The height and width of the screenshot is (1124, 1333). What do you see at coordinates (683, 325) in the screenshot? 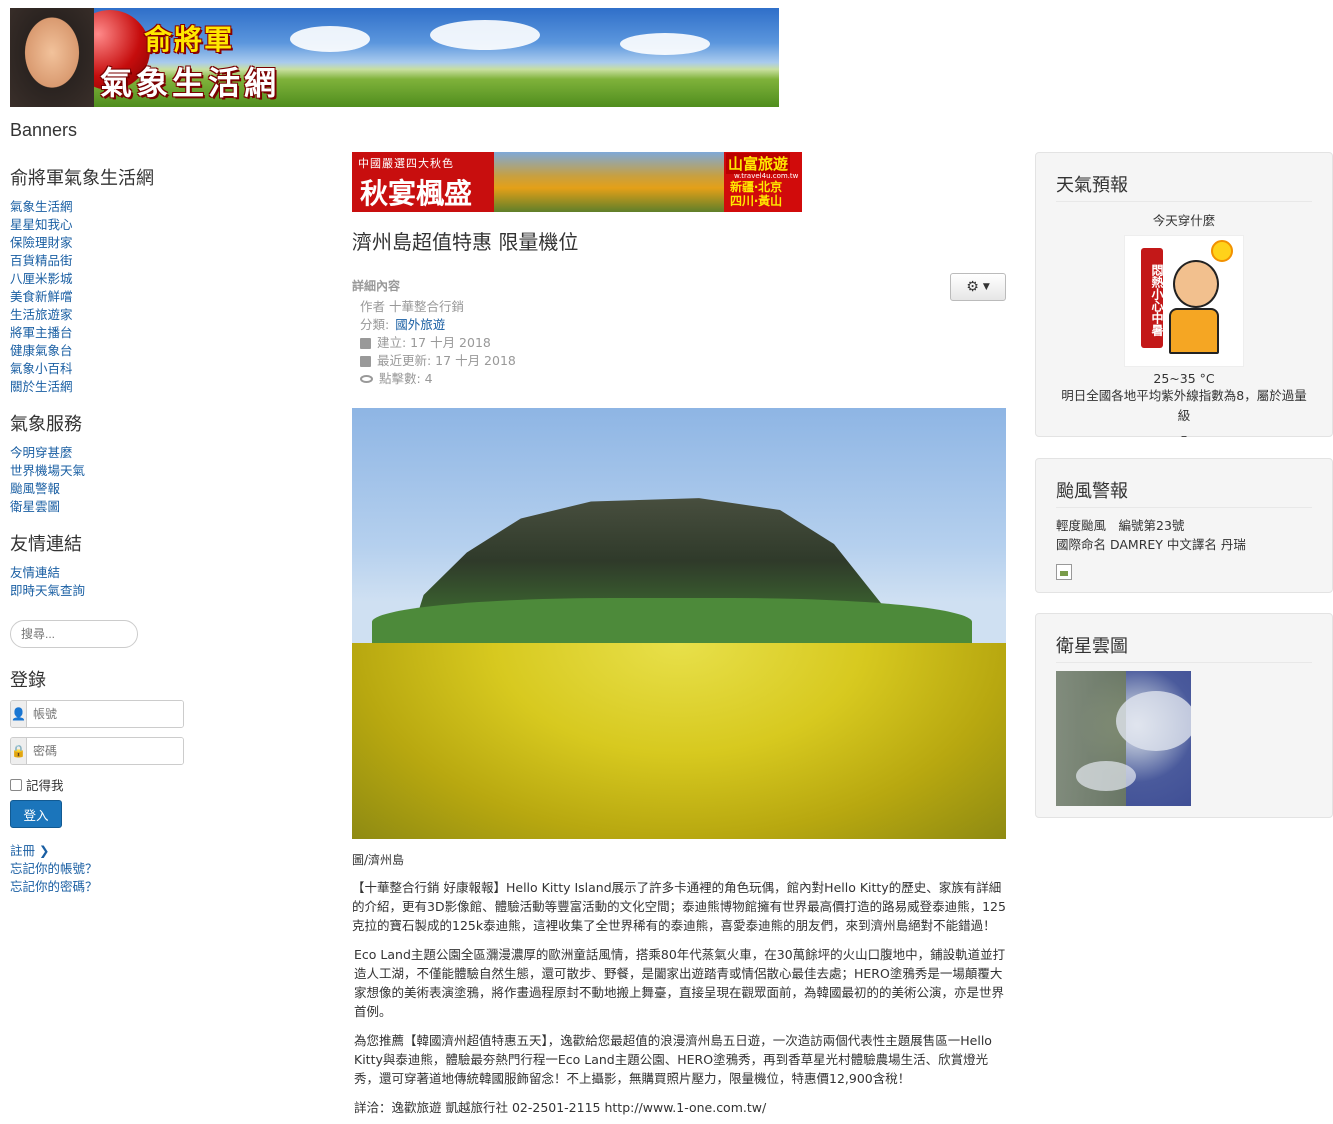
I see `article-category: 分類: 國外旅遊` at bounding box center [683, 325].